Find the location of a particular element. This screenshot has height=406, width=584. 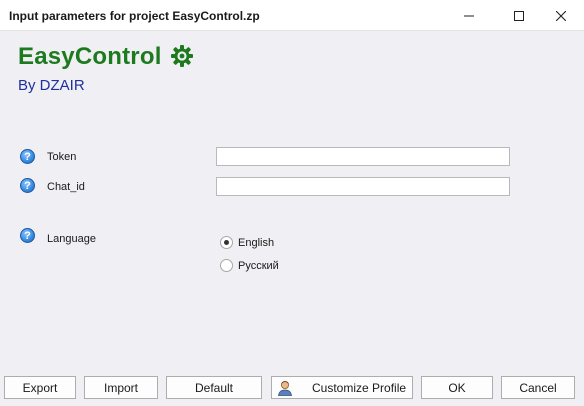

close-button is located at coordinates (561, 15).